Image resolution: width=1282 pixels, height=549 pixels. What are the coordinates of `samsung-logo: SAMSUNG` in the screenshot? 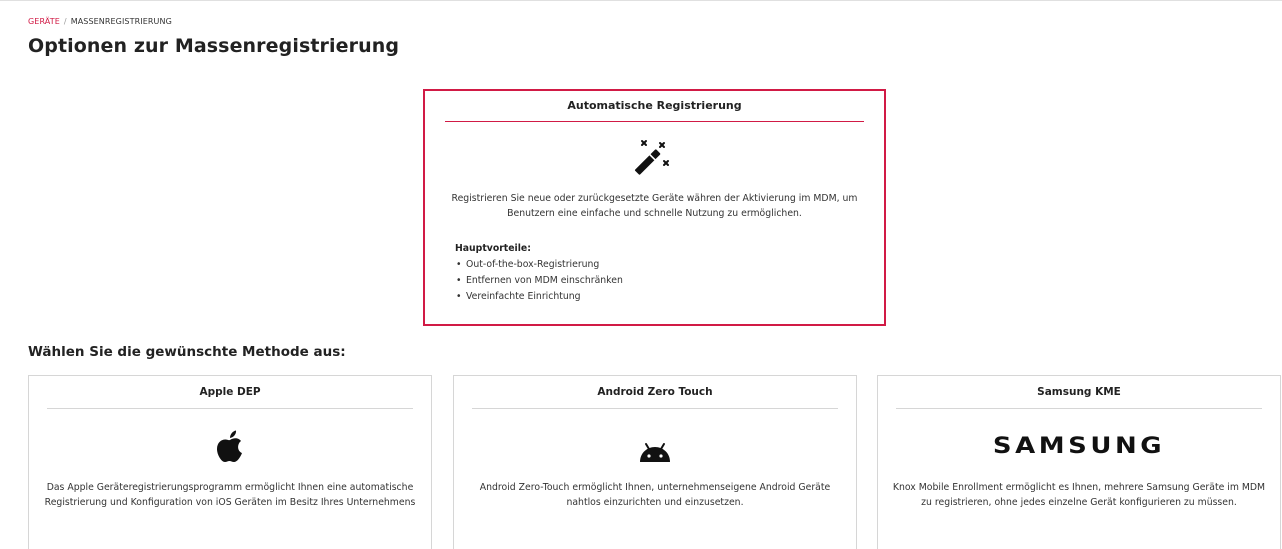 It's located at (1079, 446).